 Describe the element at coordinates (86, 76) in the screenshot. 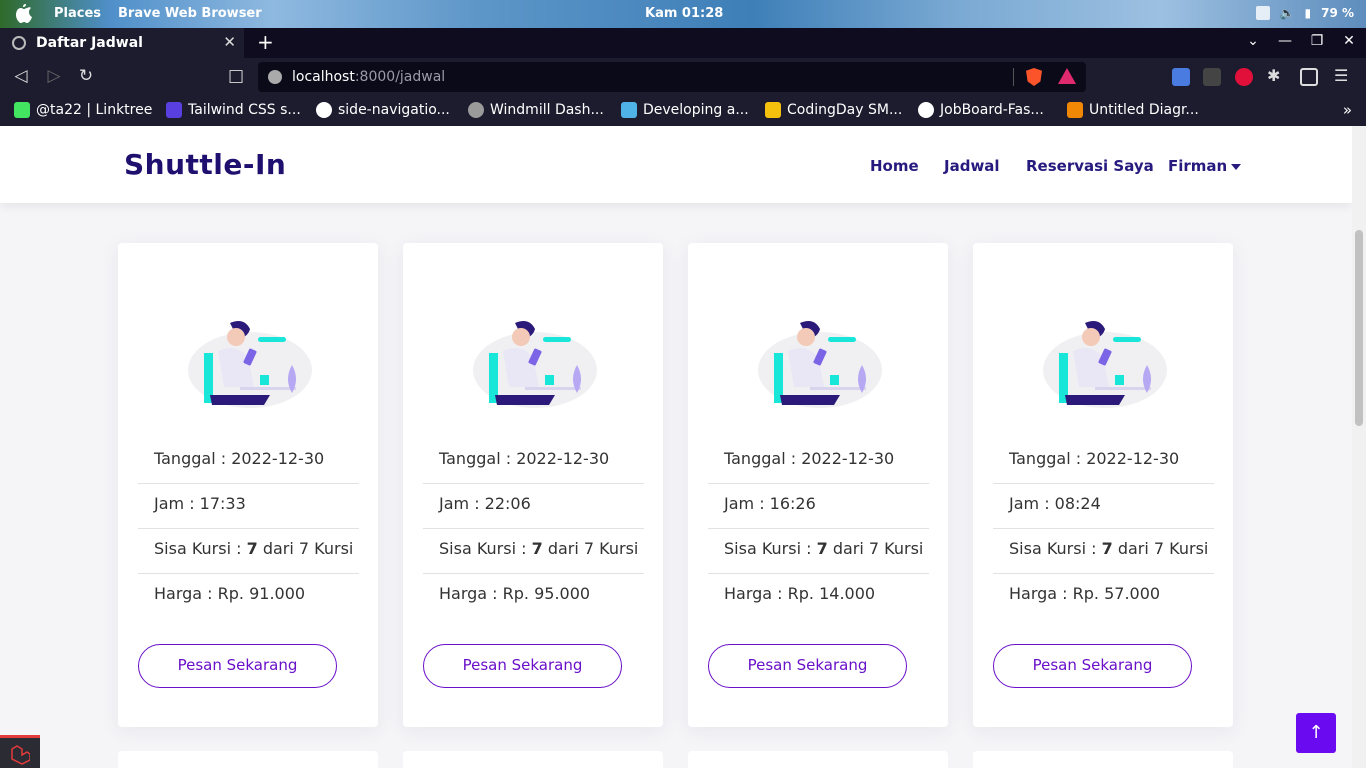

I see `reload-icon: ↻` at that location.